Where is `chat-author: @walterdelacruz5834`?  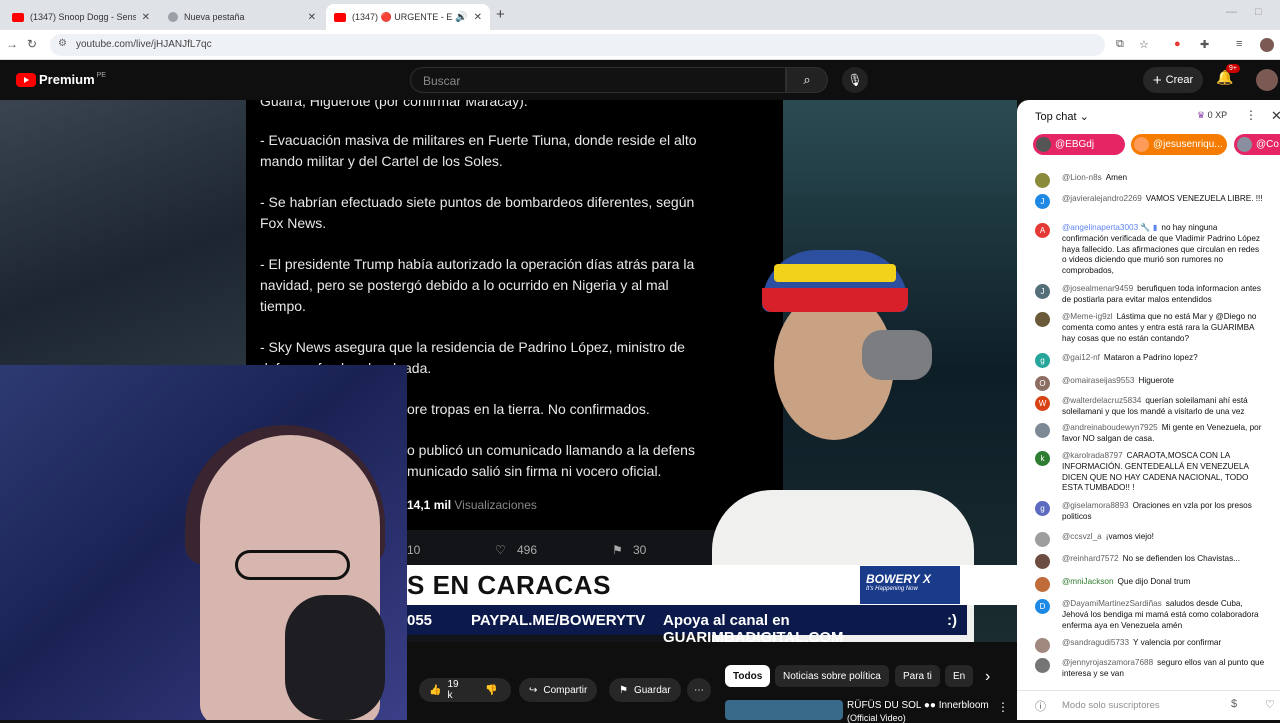
chat-author: @walterdelacruz5834 is located at coordinates (1102, 400).